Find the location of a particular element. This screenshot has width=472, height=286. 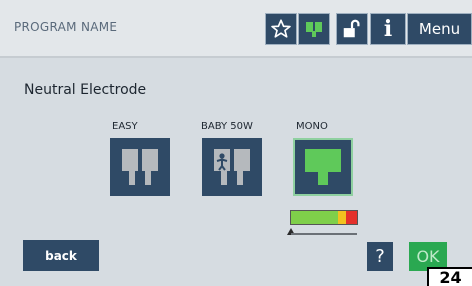

option-label-mono: MONO is located at coordinates (312, 126).